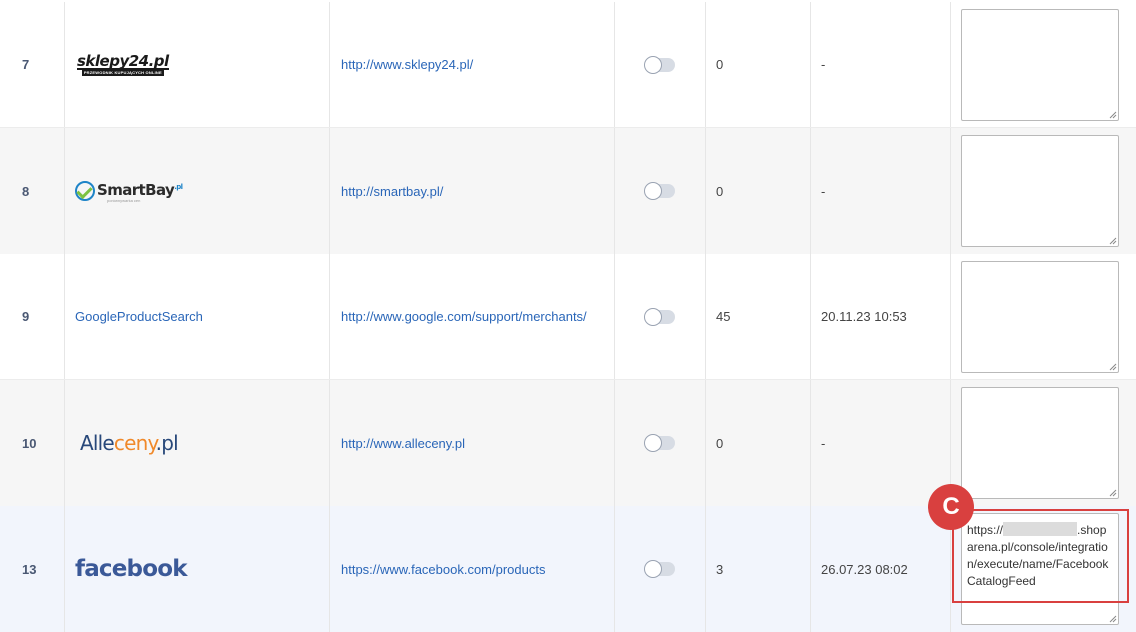  I want to click on alleceny-logo: Alleceny.pl, so click(127, 443).